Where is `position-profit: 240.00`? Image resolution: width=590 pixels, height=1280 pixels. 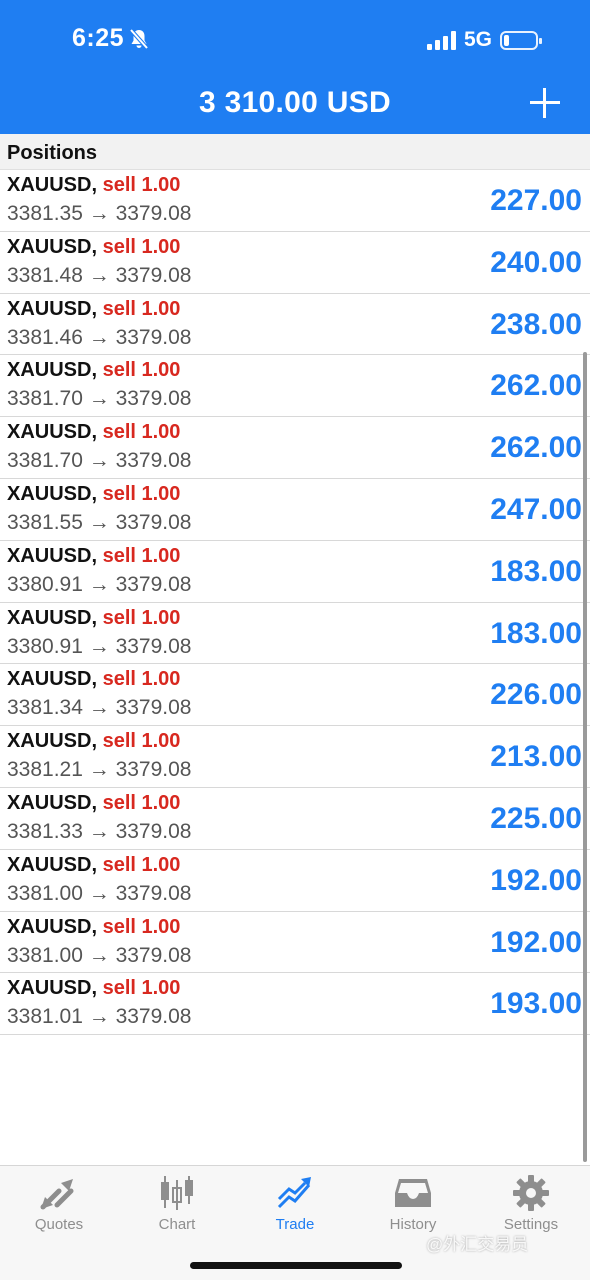
position-profit: 240.00 is located at coordinates (536, 262).